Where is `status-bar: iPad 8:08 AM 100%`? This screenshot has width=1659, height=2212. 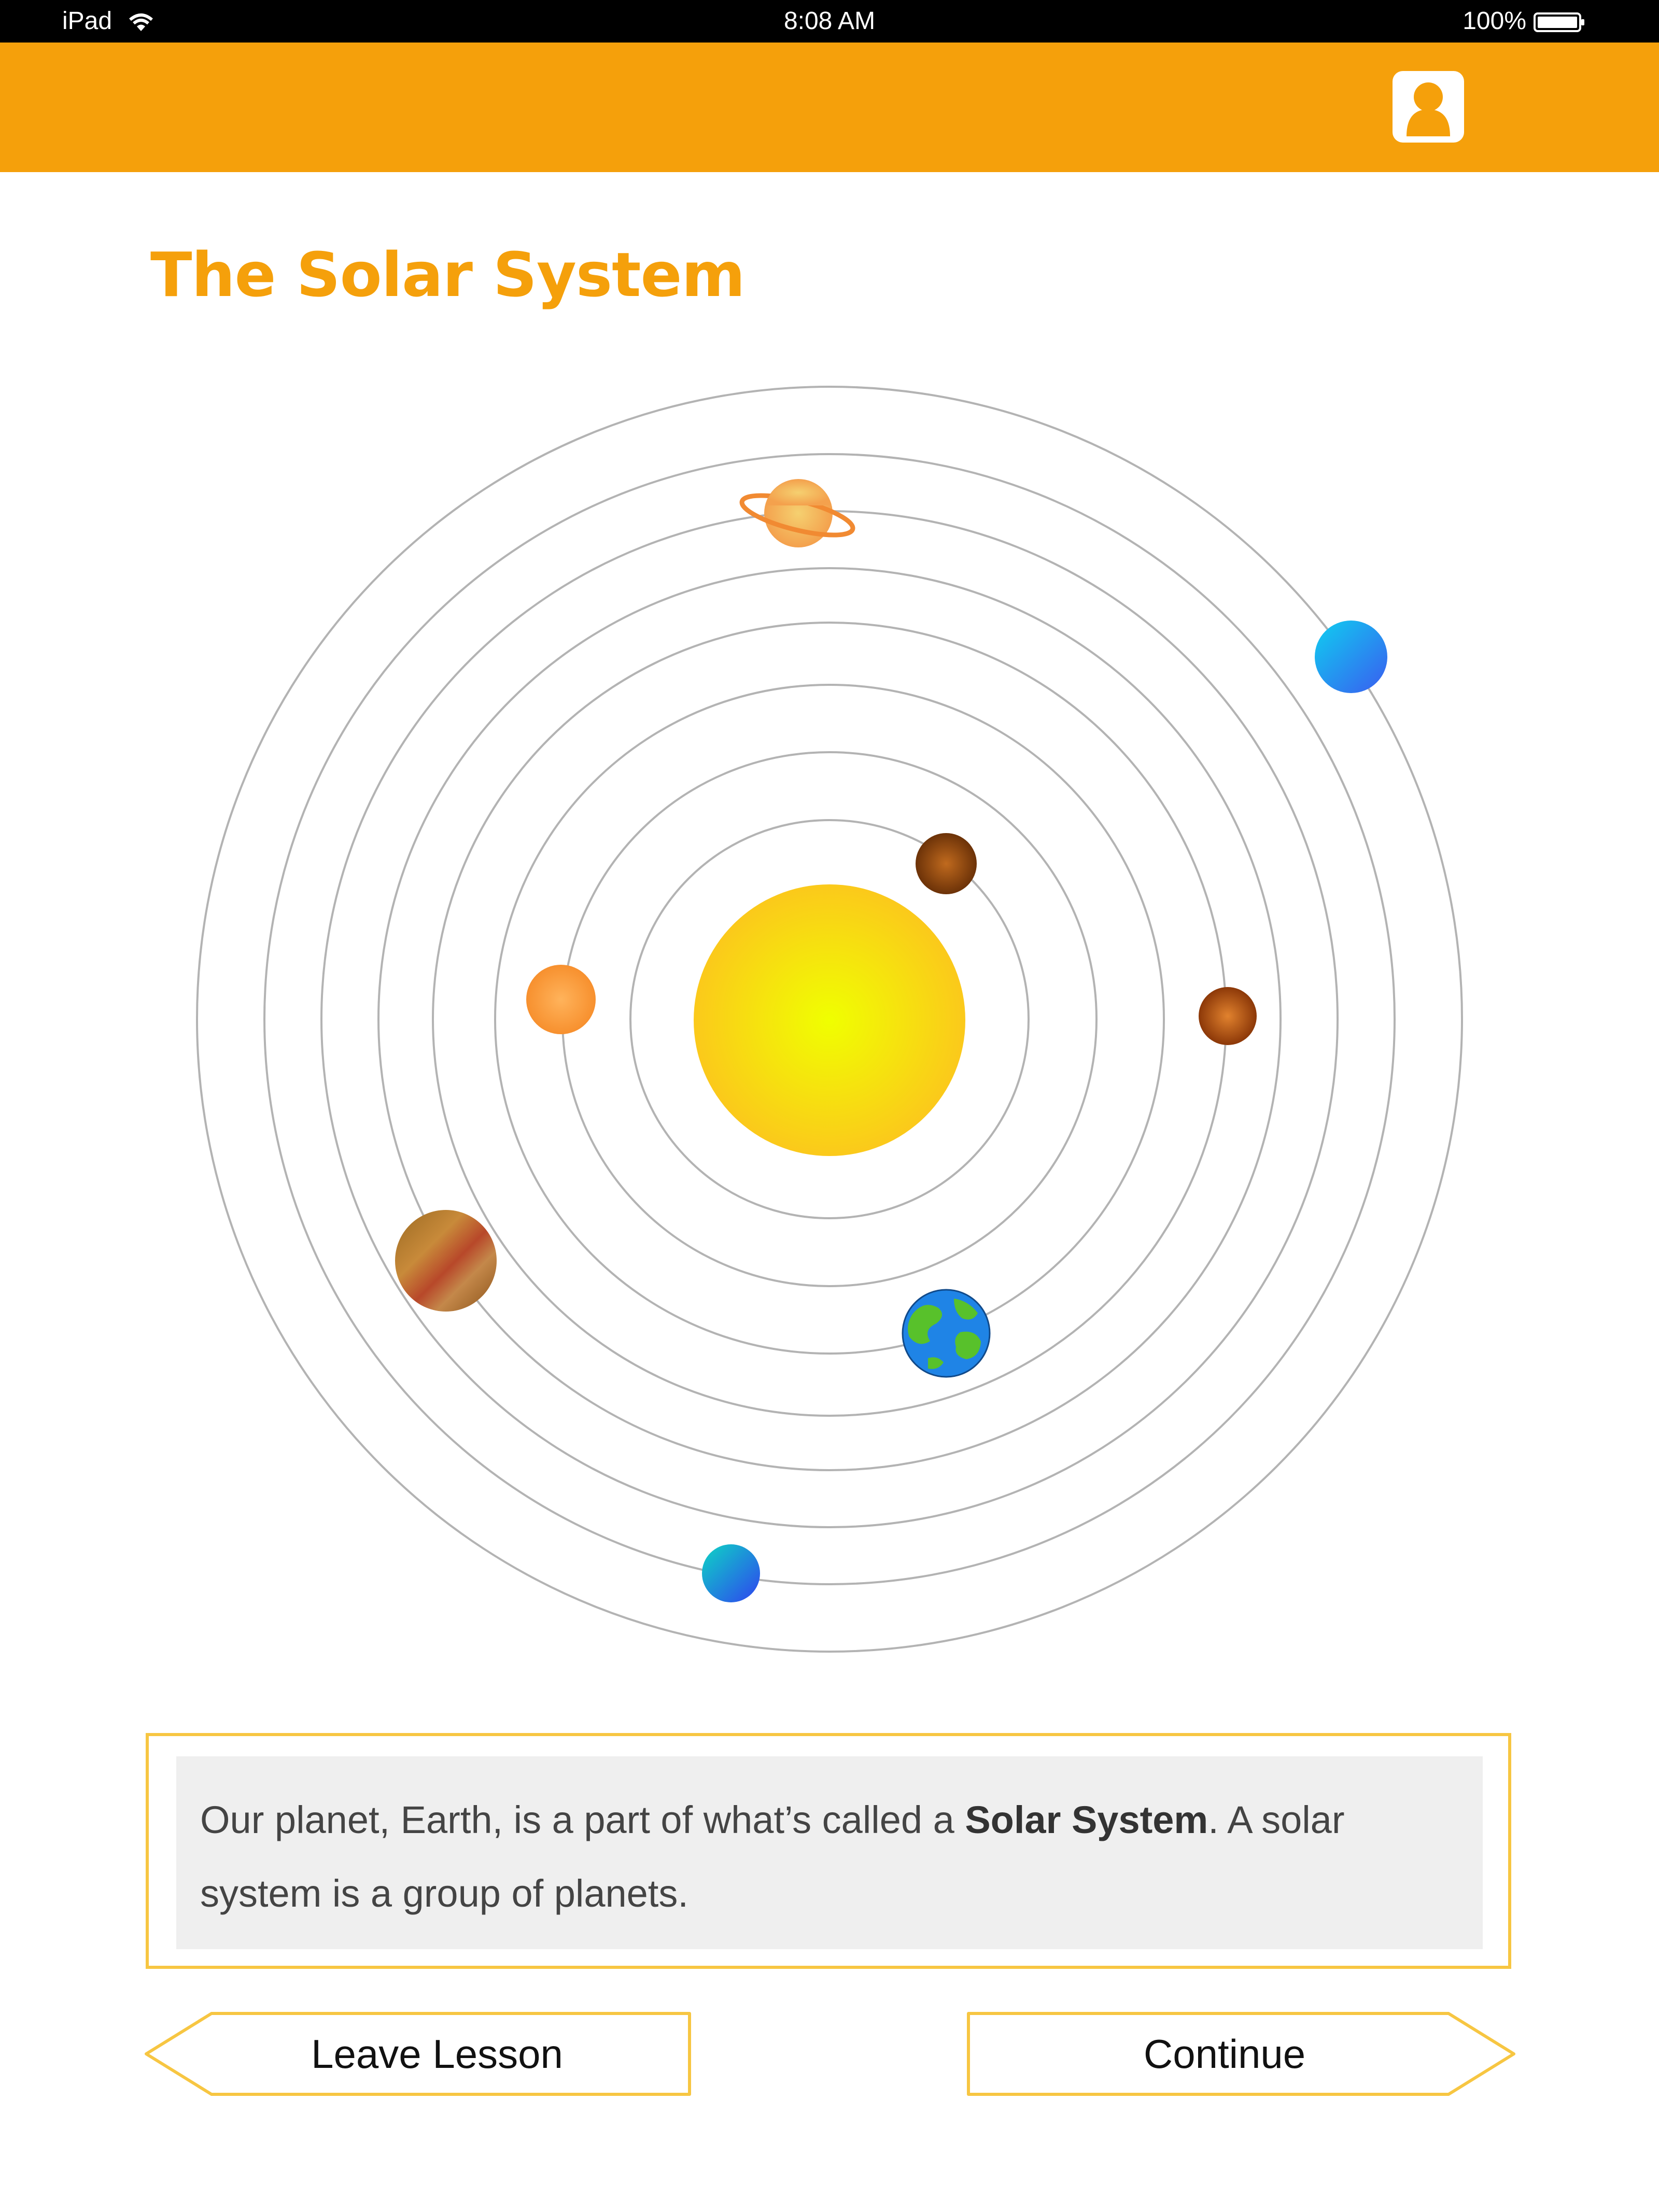
status-bar: iPad 8:08 AM 100% is located at coordinates (829, 21).